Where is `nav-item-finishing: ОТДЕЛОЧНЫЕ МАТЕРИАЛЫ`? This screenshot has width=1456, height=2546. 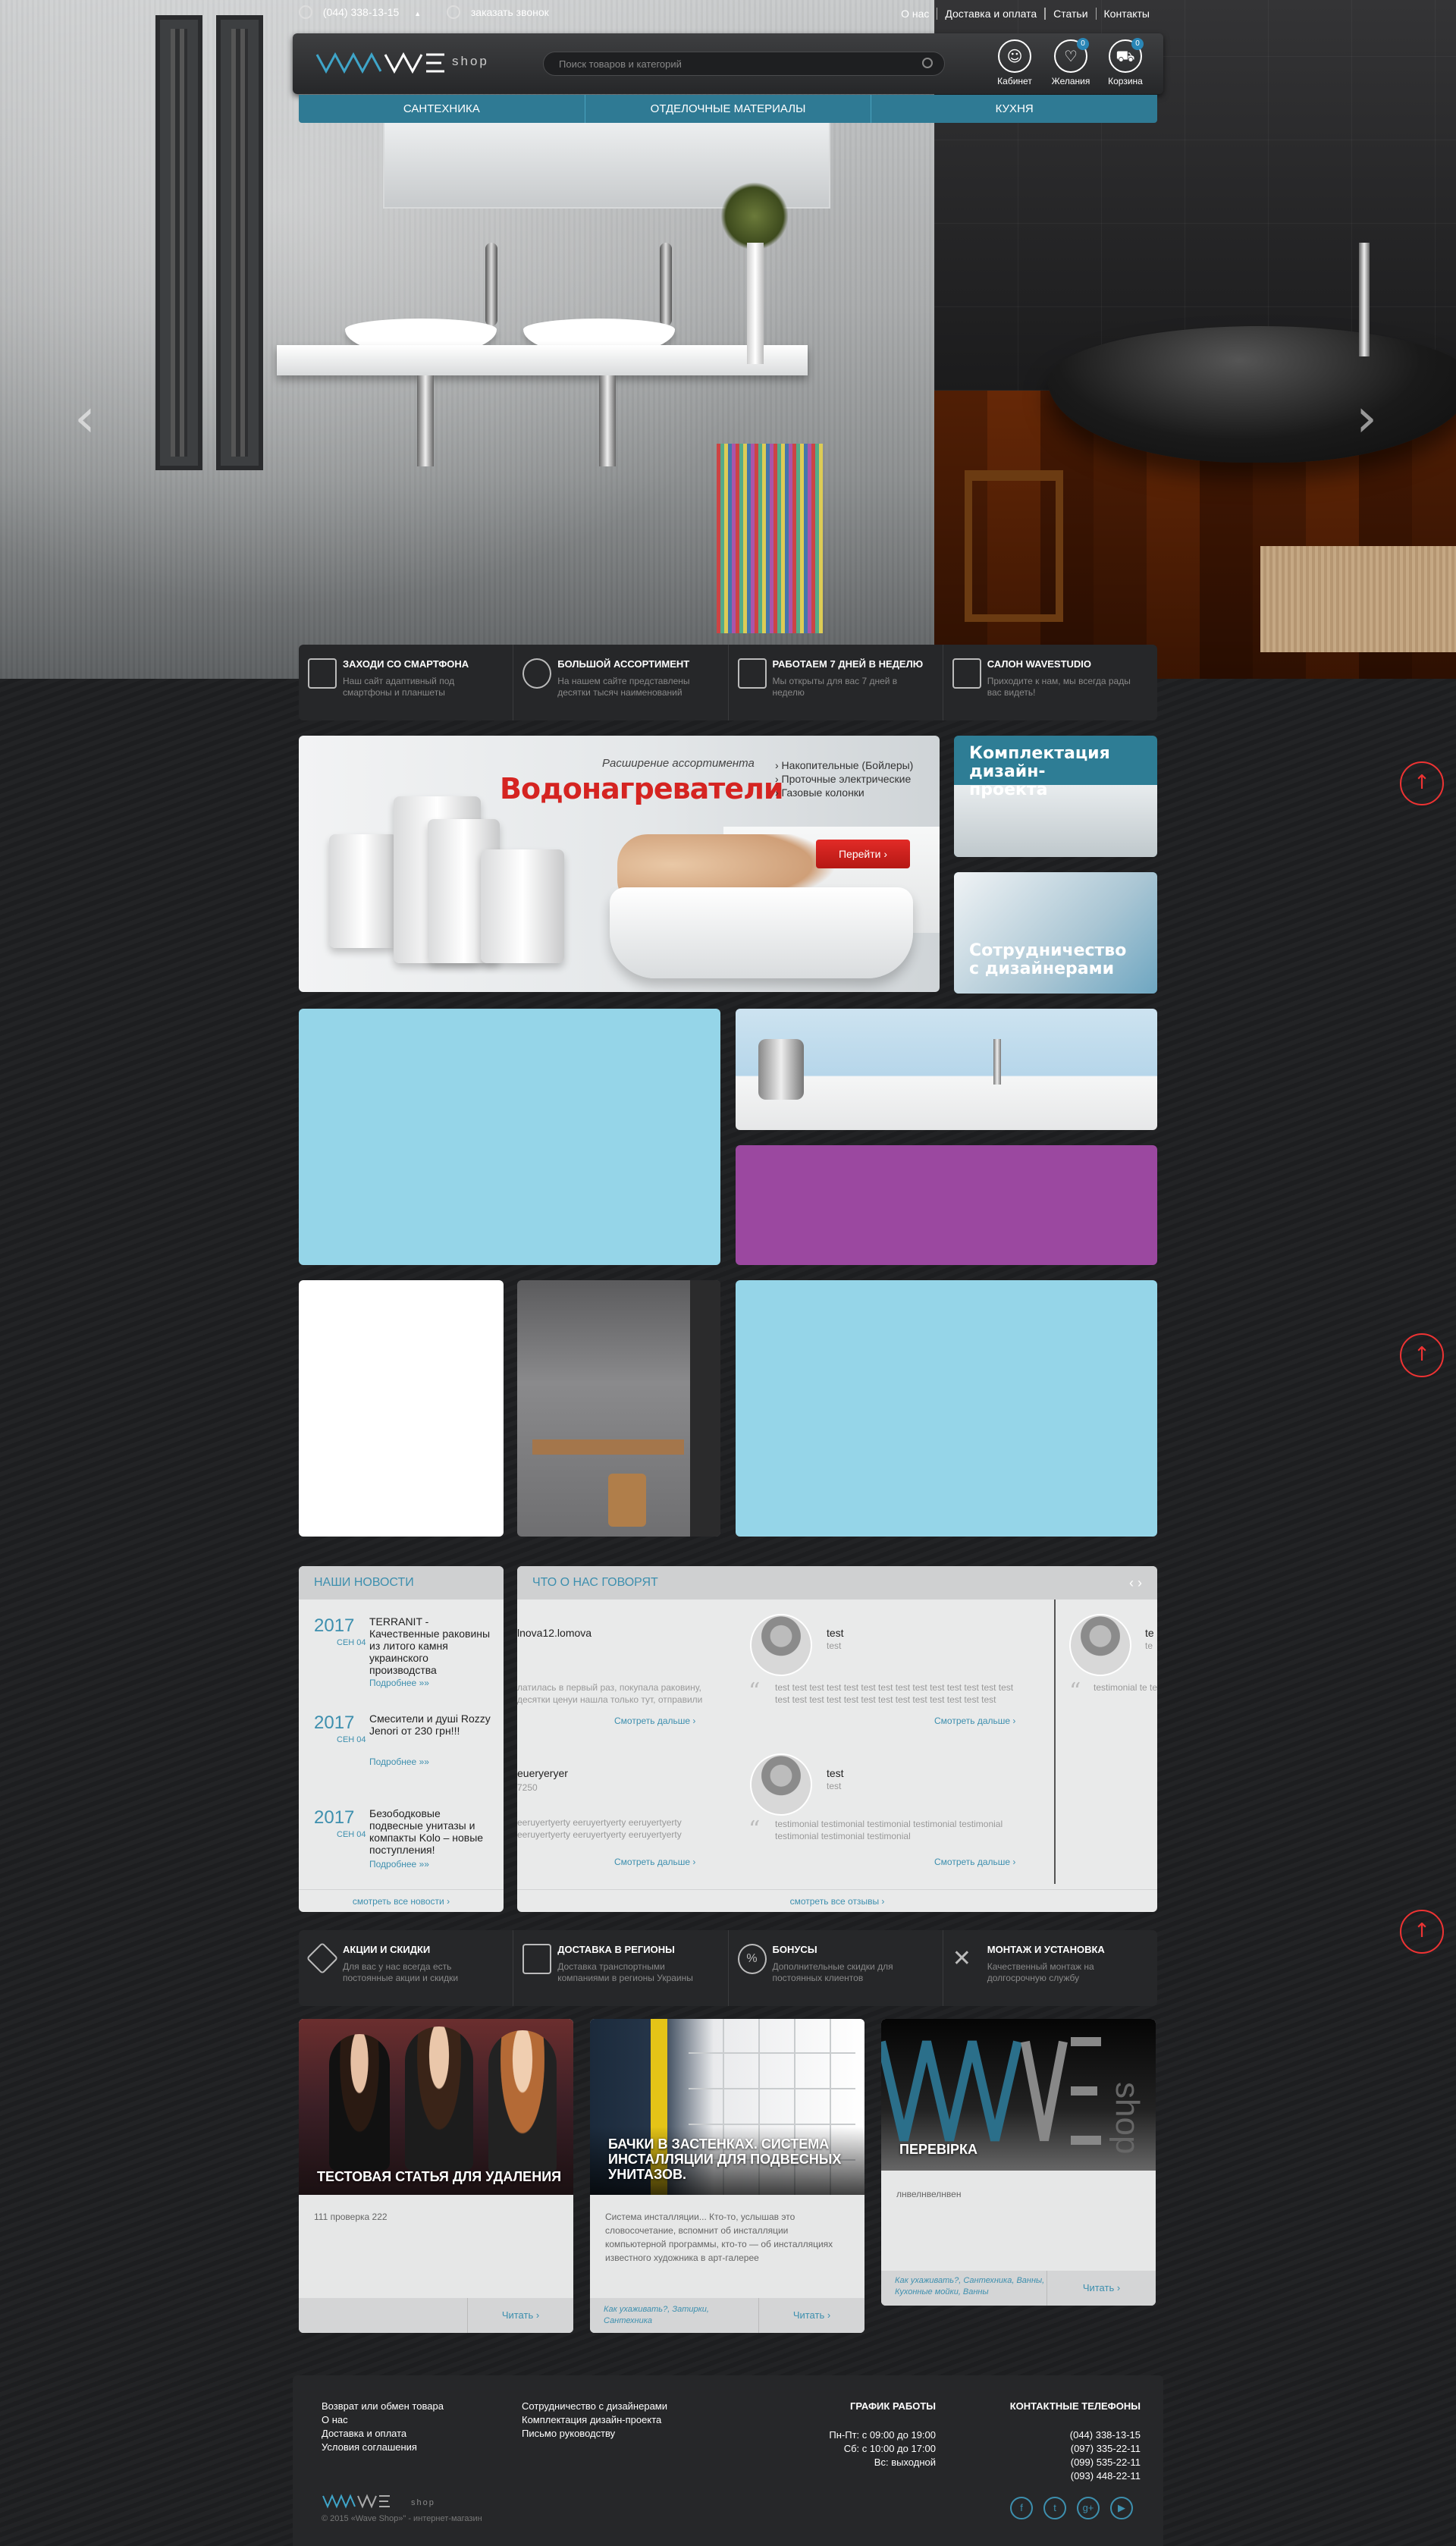
nav-item-finishing: ОТДЕЛОЧНЫЕ МАТЕРИАЛЫ is located at coordinates (727, 109).